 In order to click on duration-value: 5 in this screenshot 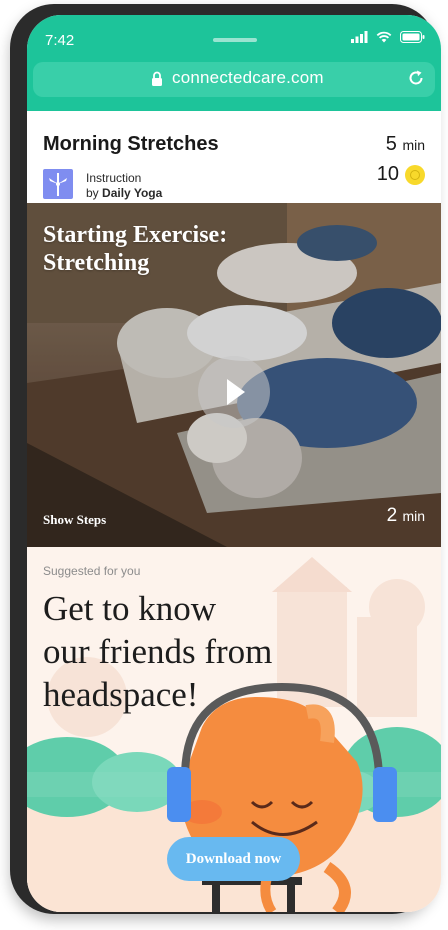, I will do `click(391, 144)`.